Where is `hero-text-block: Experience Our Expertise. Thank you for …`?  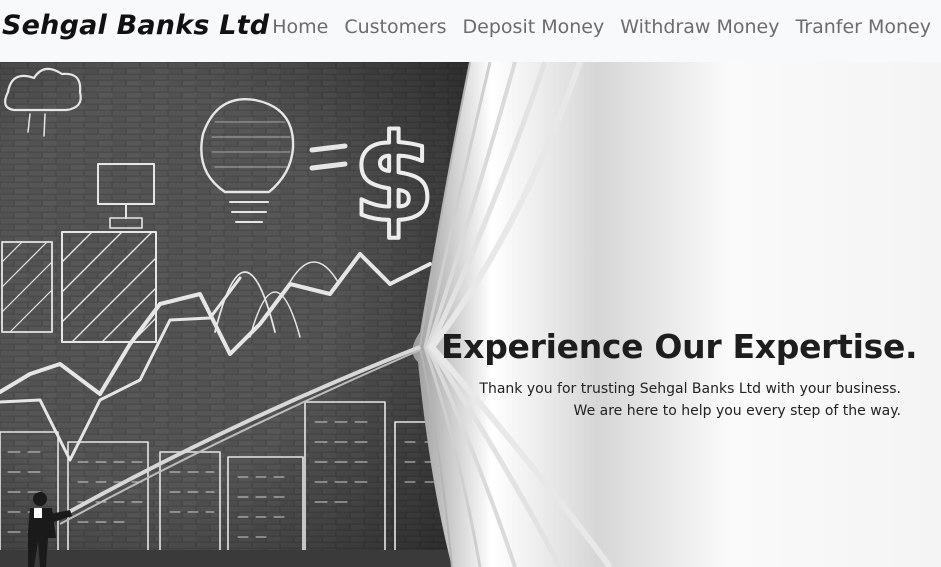 hero-text-block: Experience Our Expertise. Thank you for … is located at coordinates (679, 374).